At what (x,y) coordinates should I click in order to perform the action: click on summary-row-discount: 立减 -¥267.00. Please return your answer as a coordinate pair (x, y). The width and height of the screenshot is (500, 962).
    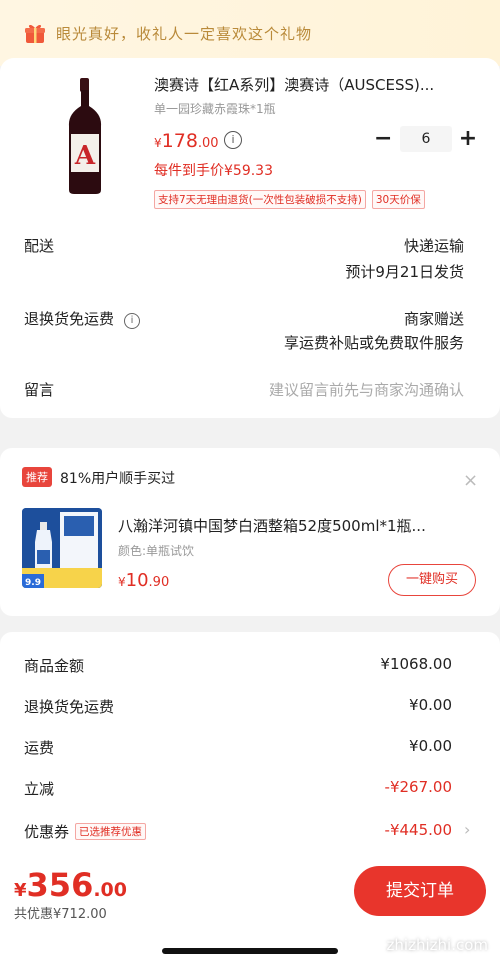
    Looking at the image, I should click on (238, 789).